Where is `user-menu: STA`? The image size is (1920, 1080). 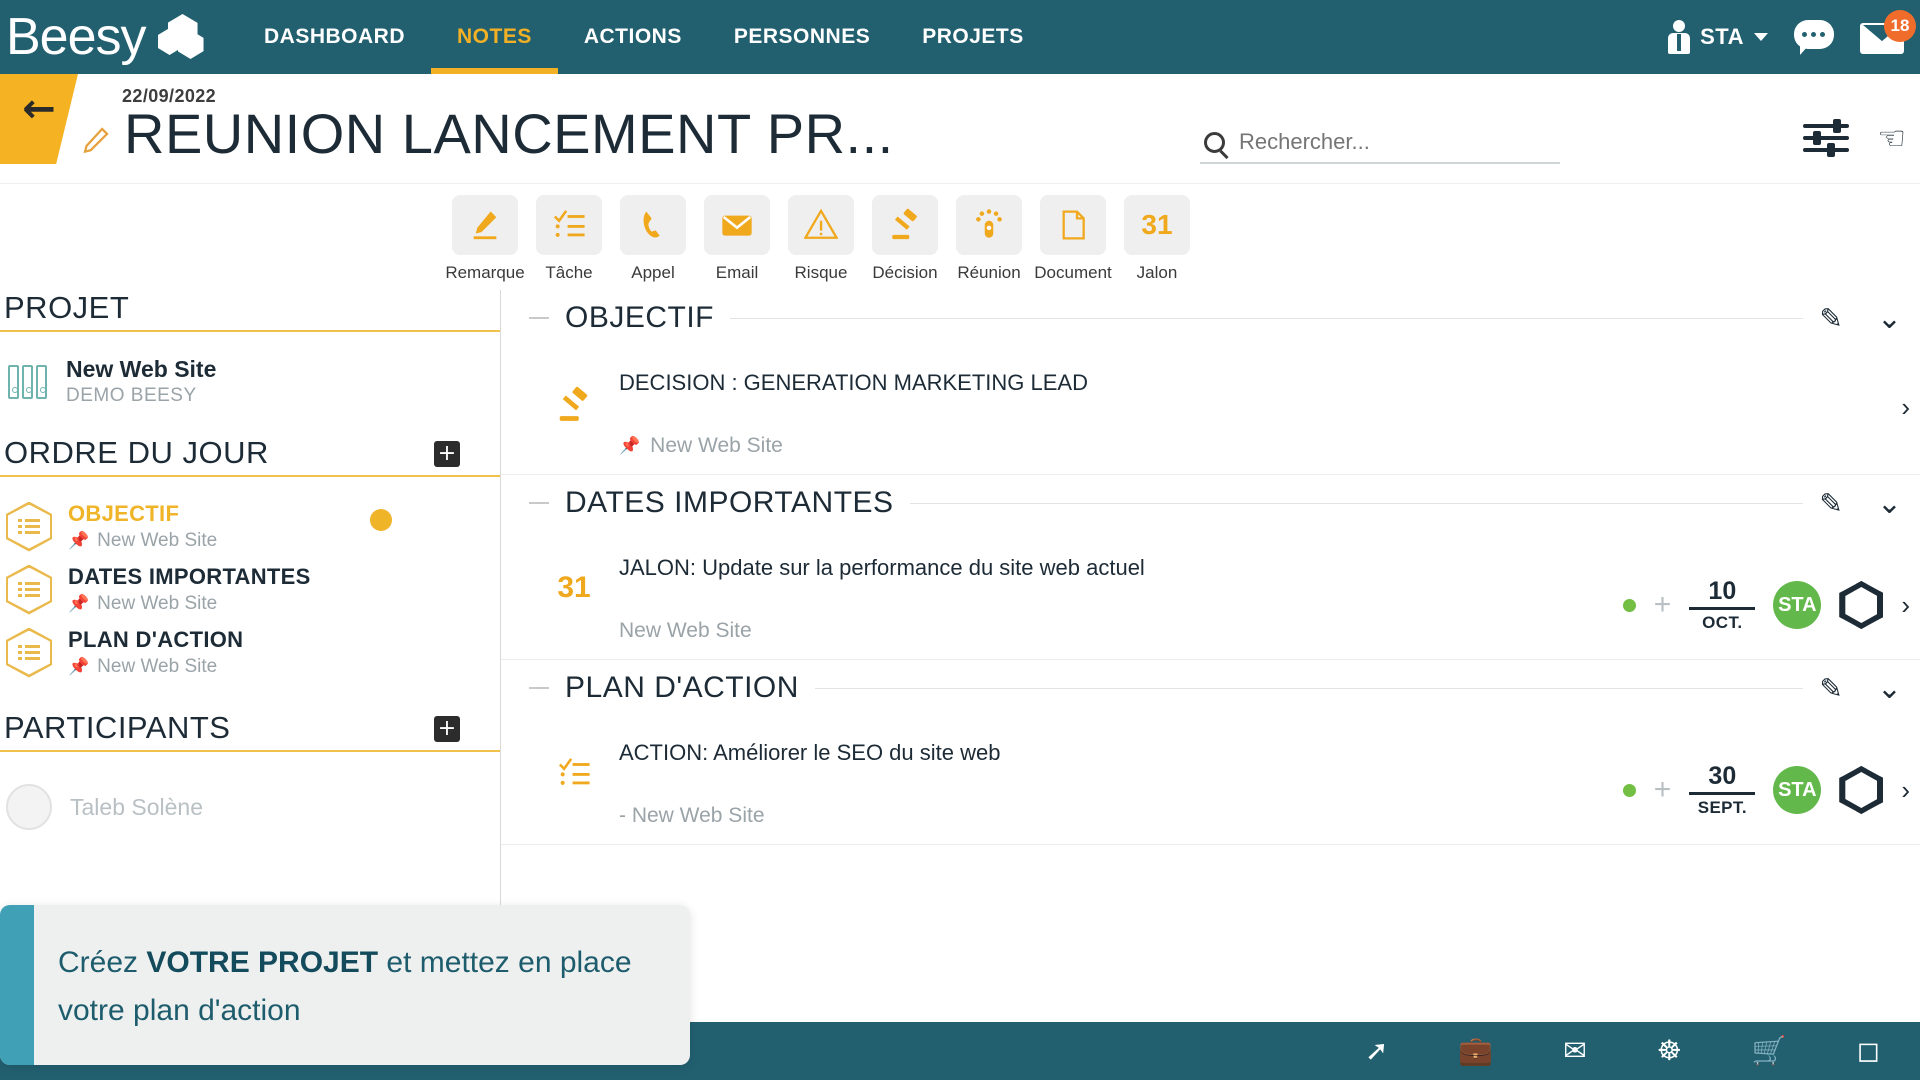 user-menu: STA is located at coordinates (1718, 37).